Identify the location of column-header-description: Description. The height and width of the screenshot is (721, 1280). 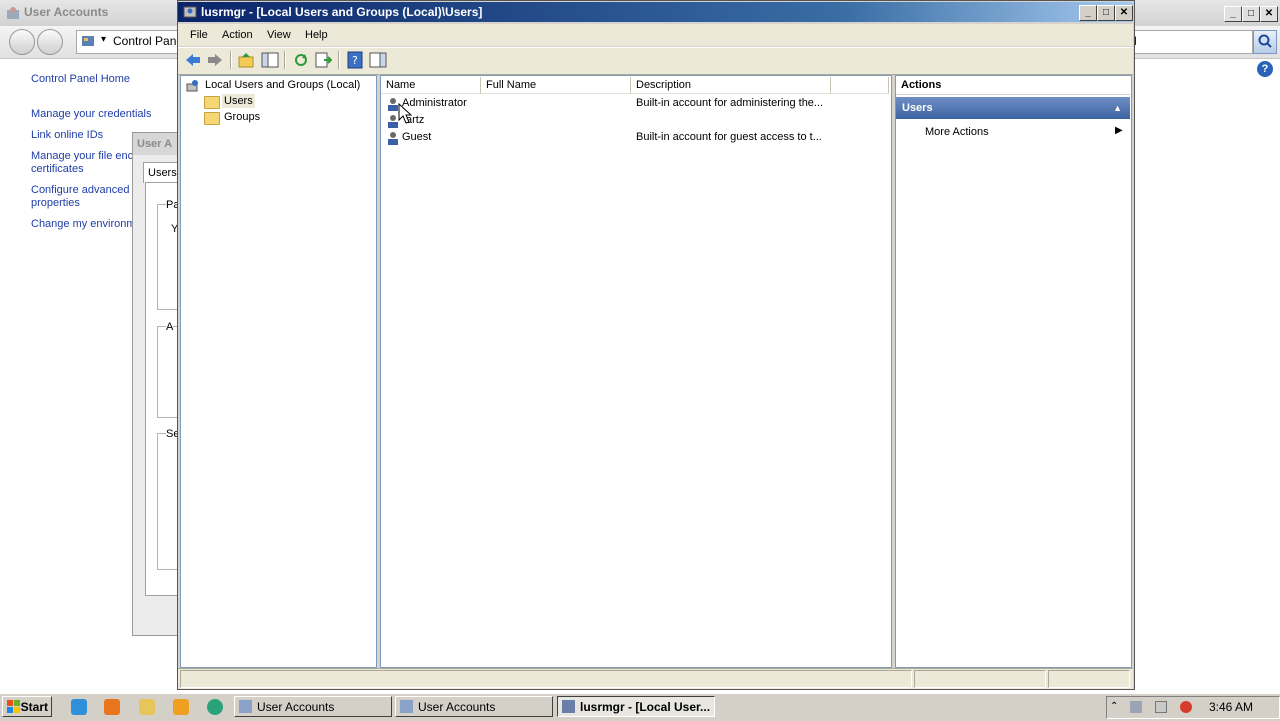
(731, 85).